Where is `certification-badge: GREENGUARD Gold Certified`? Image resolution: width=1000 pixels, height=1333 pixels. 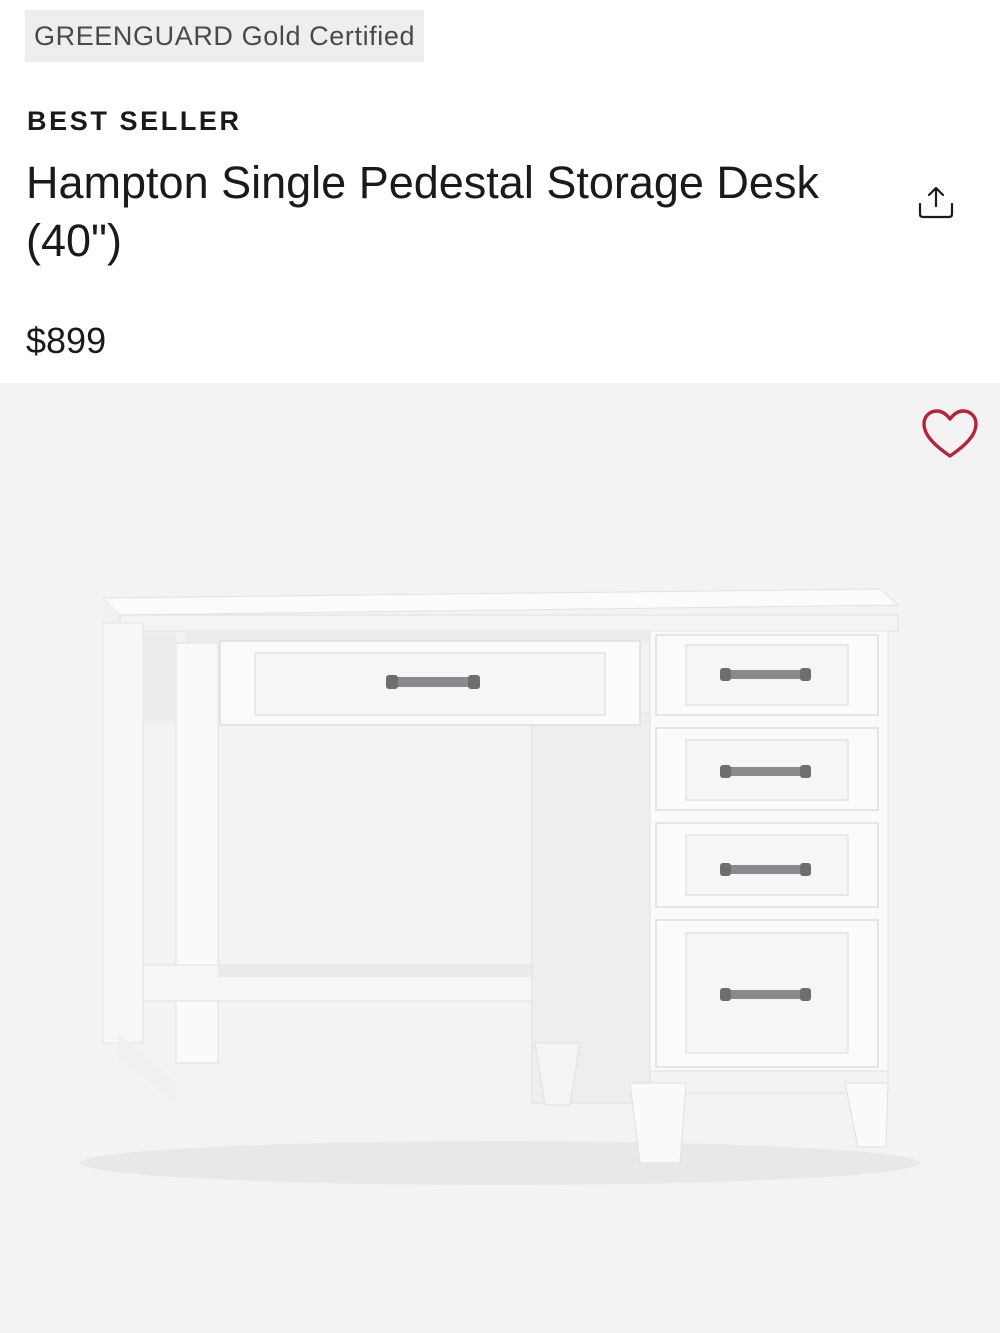 certification-badge: GREENGUARD Gold Certified is located at coordinates (225, 36).